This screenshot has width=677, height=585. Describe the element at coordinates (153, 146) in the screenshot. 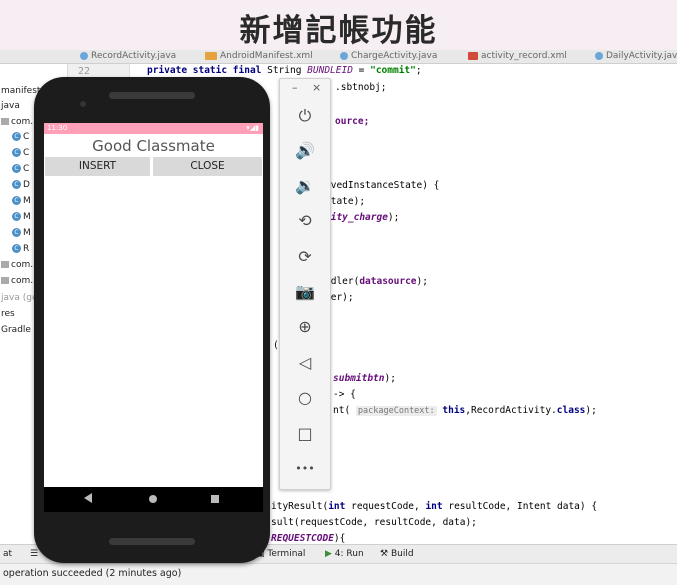

I see `app-title: Good Classmate` at that location.